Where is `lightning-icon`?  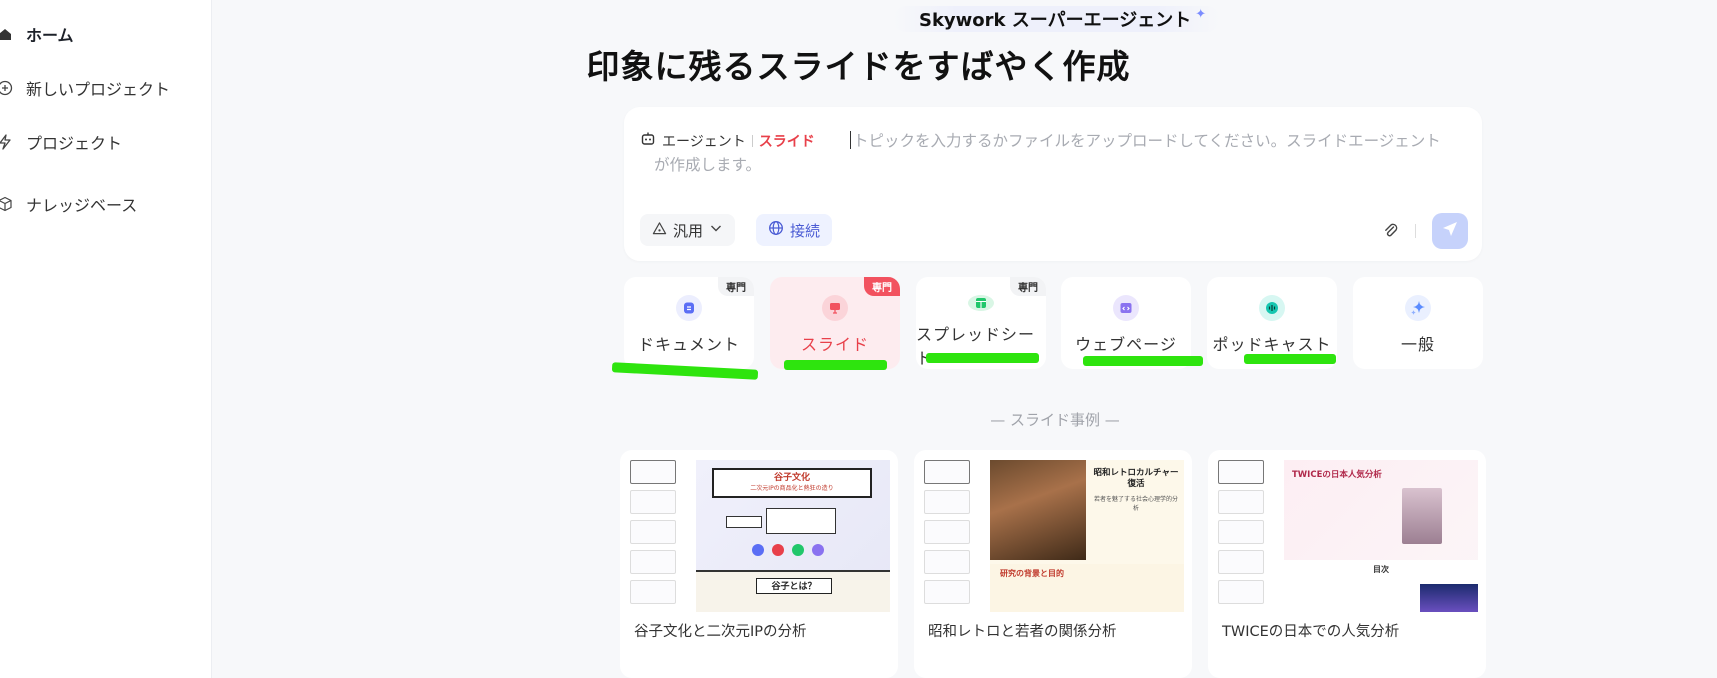 lightning-icon is located at coordinates (7, 142).